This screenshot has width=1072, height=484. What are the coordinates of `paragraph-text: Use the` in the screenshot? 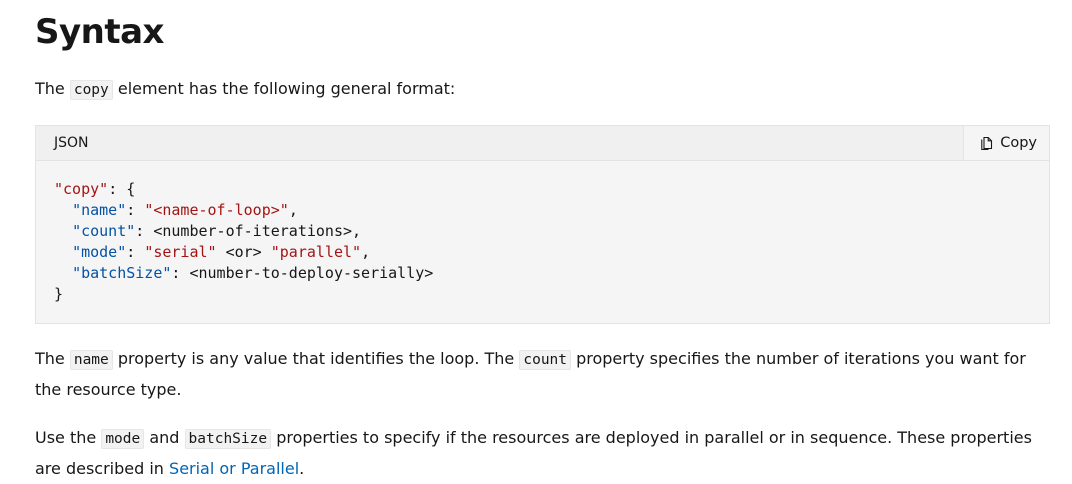 It's located at (68, 437).